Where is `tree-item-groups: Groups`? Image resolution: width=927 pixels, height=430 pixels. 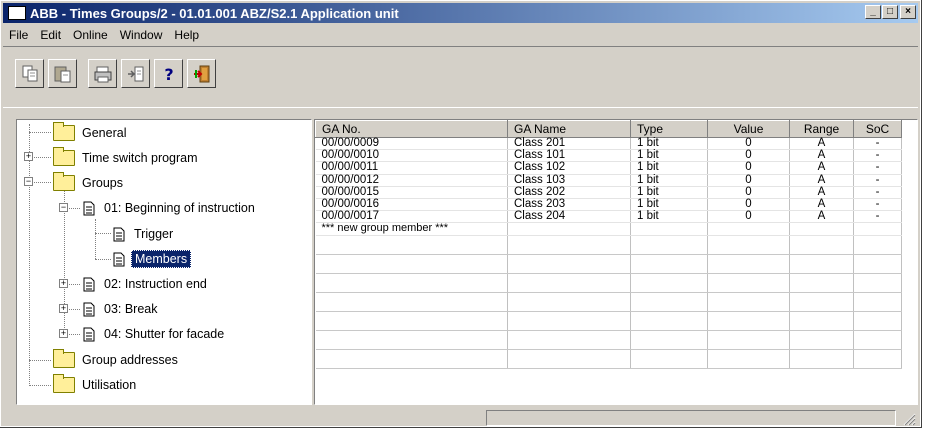
tree-item-groups: Groups is located at coordinates (89, 183).